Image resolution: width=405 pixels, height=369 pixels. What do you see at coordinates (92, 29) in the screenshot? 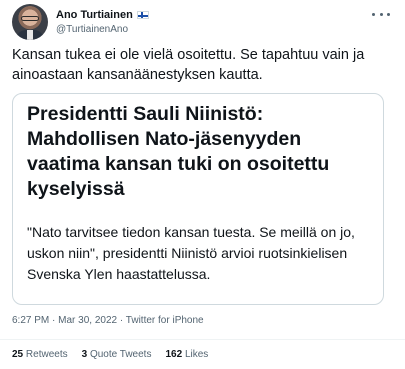
I see `author-handle: @TurtiainenAno` at bounding box center [92, 29].